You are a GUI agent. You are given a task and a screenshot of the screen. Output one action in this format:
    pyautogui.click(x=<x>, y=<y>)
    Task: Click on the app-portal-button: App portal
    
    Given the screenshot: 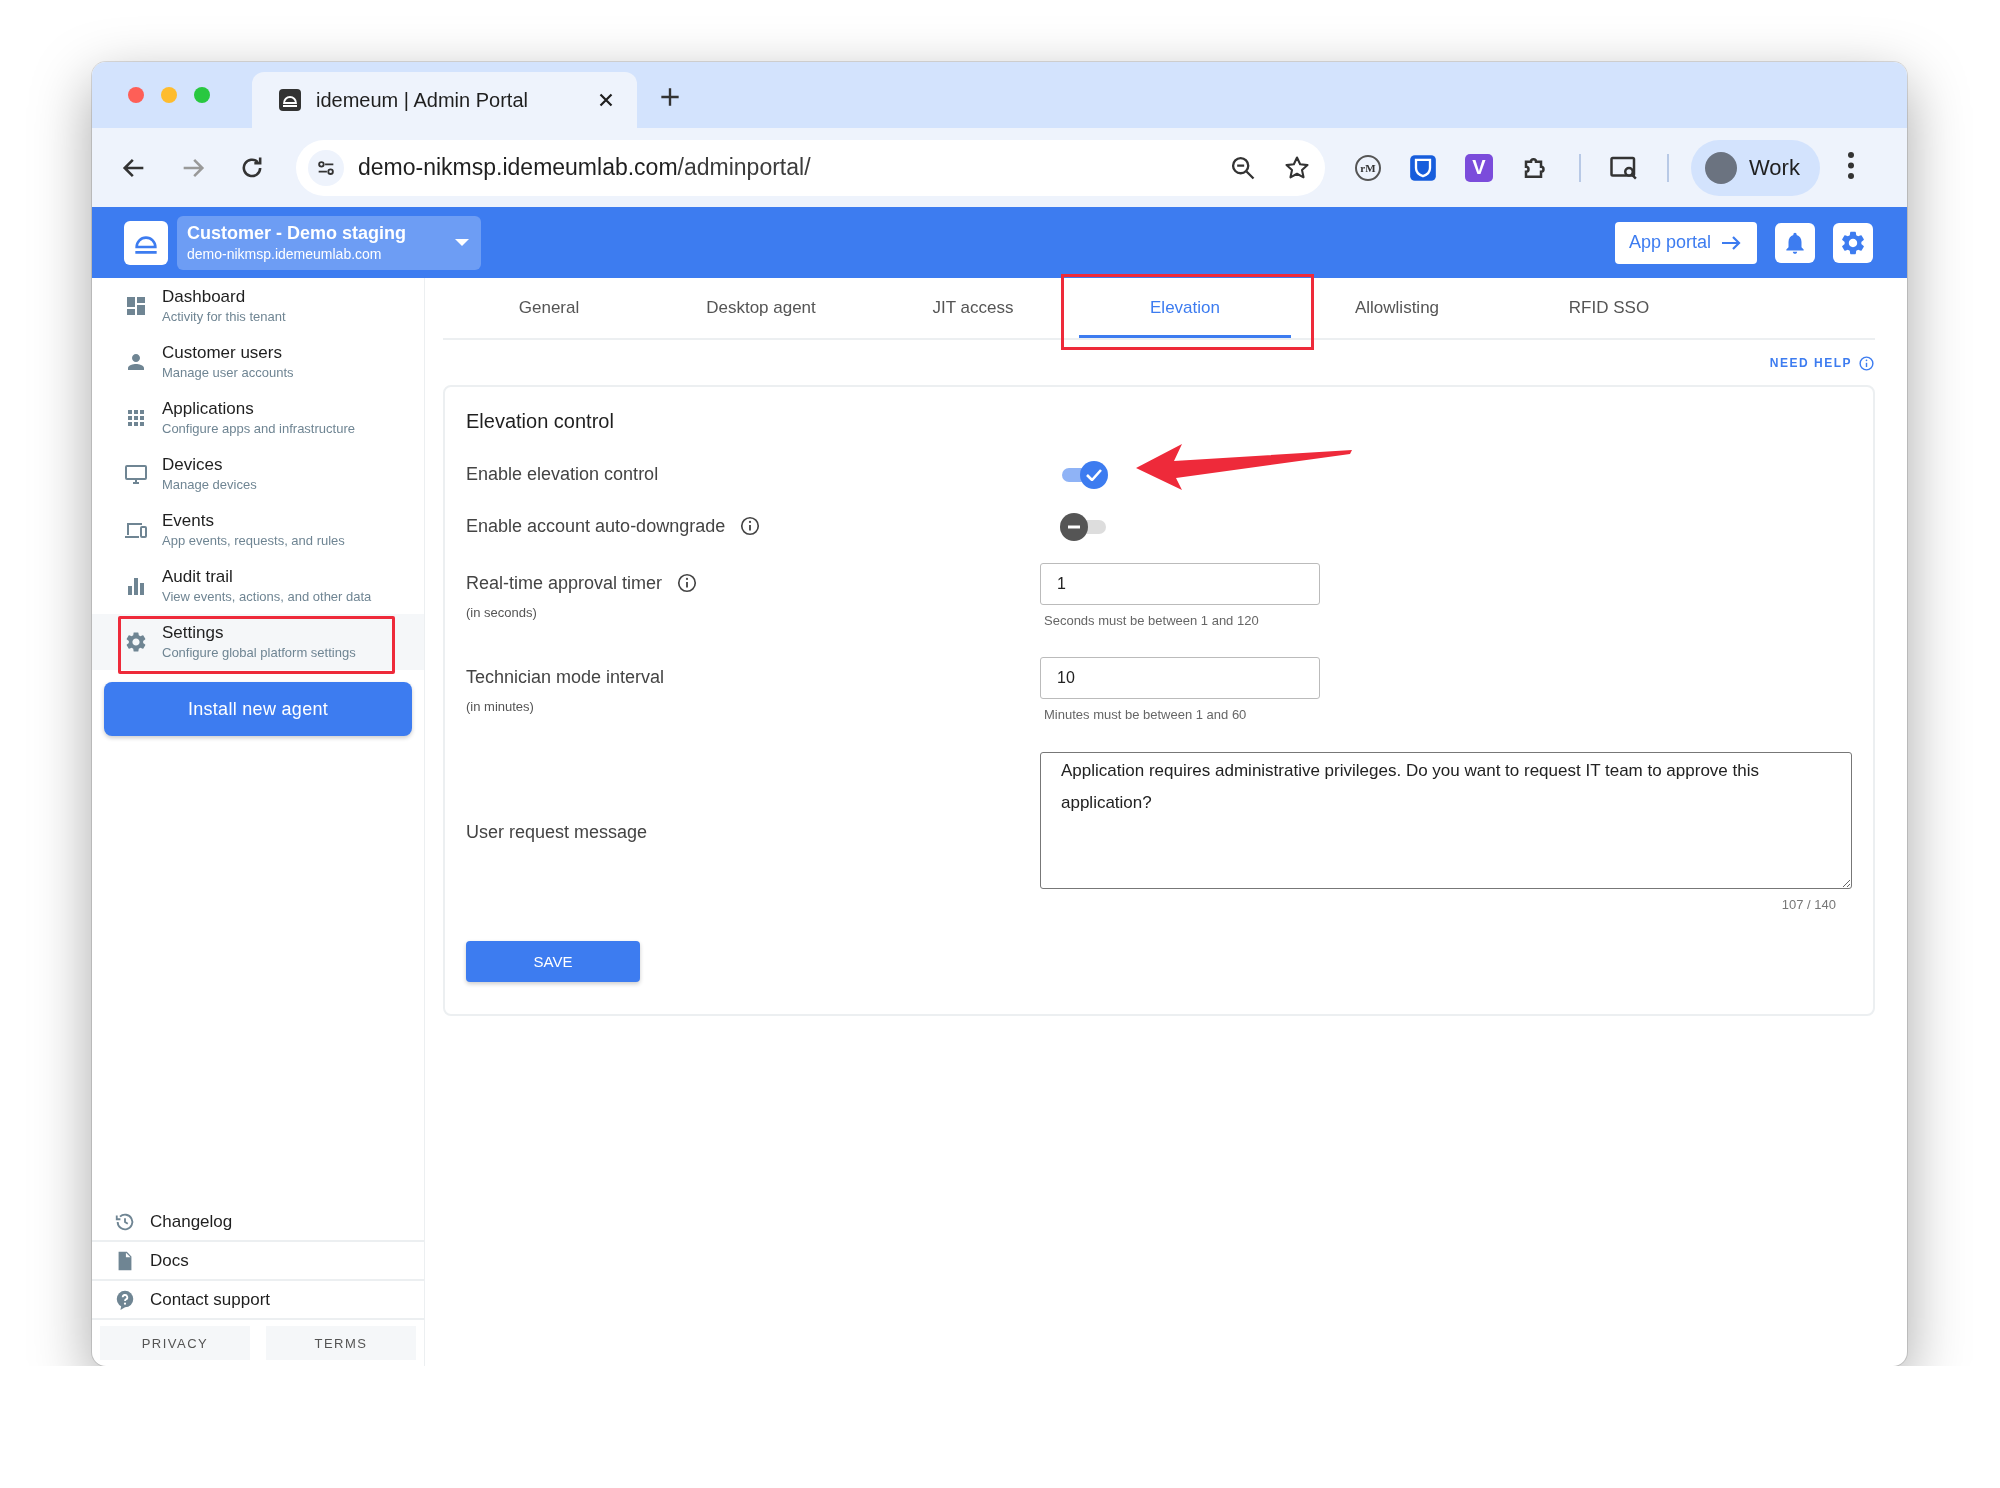 What is the action you would take?
    pyautogui.click(x=1685, y=242)
    